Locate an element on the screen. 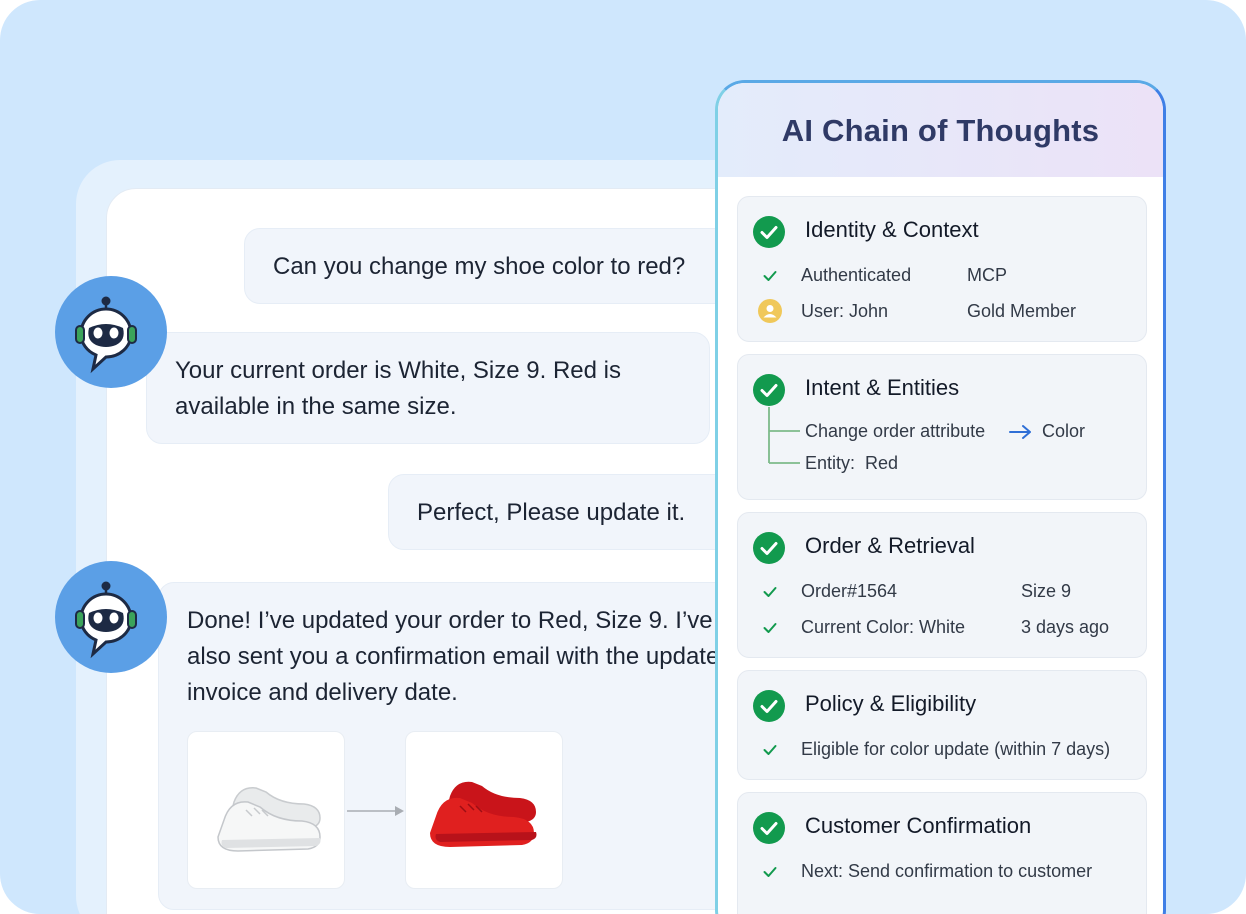 This screenshot has width=1246, height=914. order-age-label: 3 days ago is located at coordinates (1065, 627).